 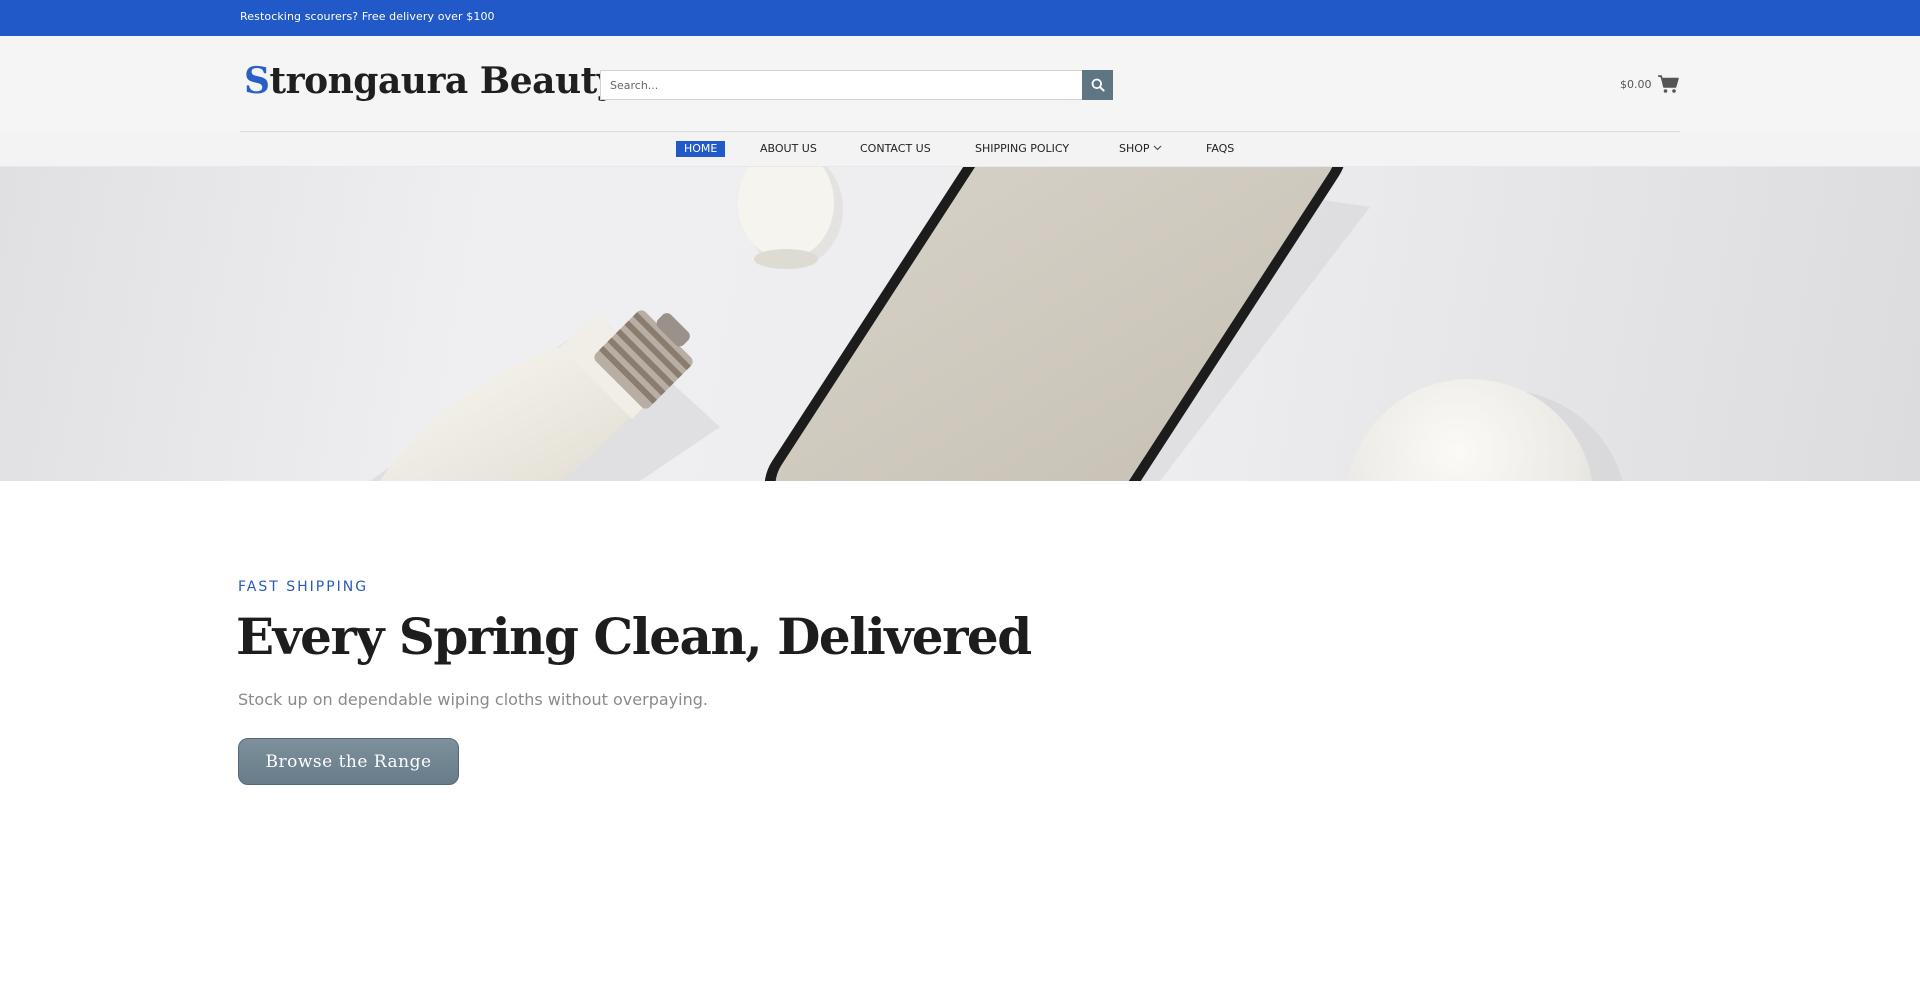 I want to click on promo-headline: Every Spring Clean, Delivered, so click(x=634, y=636).